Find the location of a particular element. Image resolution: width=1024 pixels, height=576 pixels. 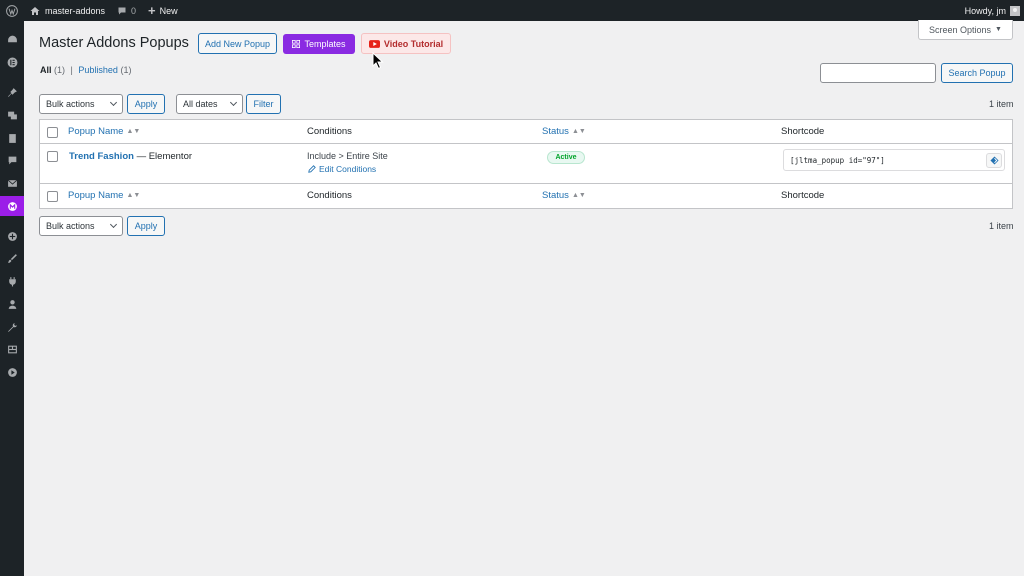

site-name-link: master-addons is located at coordinates (67, 10).